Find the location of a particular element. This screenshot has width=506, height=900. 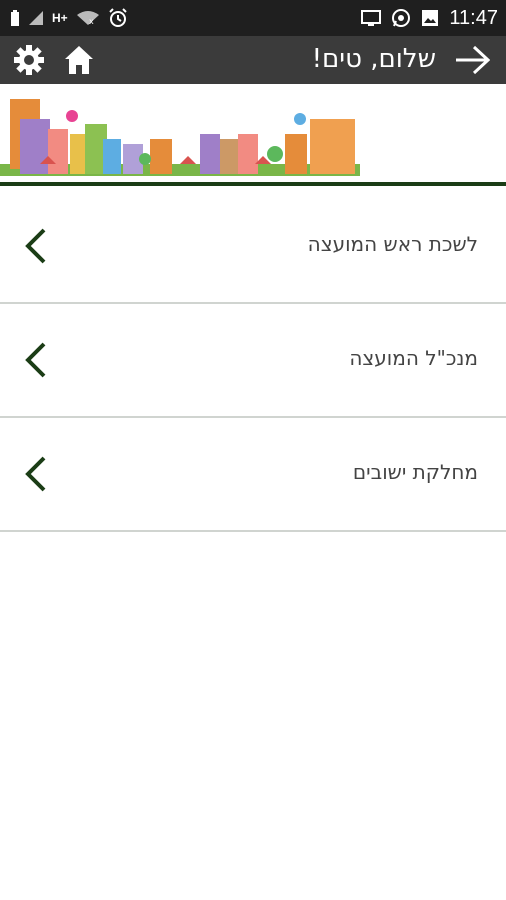

battery-icon is located at coordinates (15, 18).